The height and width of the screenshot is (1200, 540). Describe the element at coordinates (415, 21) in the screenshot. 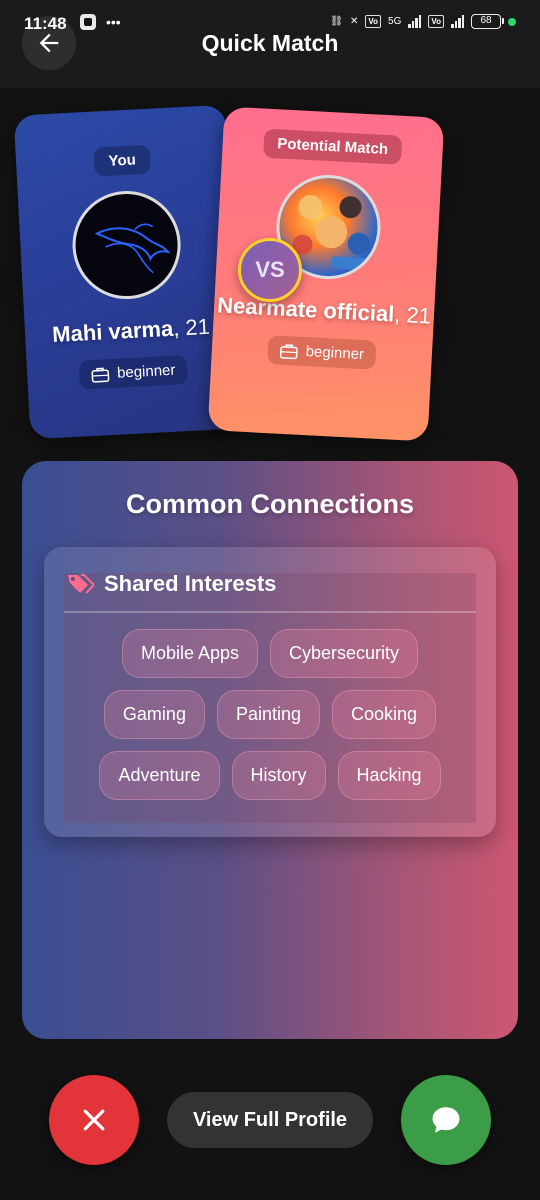

I see `signal-icon` at that location.